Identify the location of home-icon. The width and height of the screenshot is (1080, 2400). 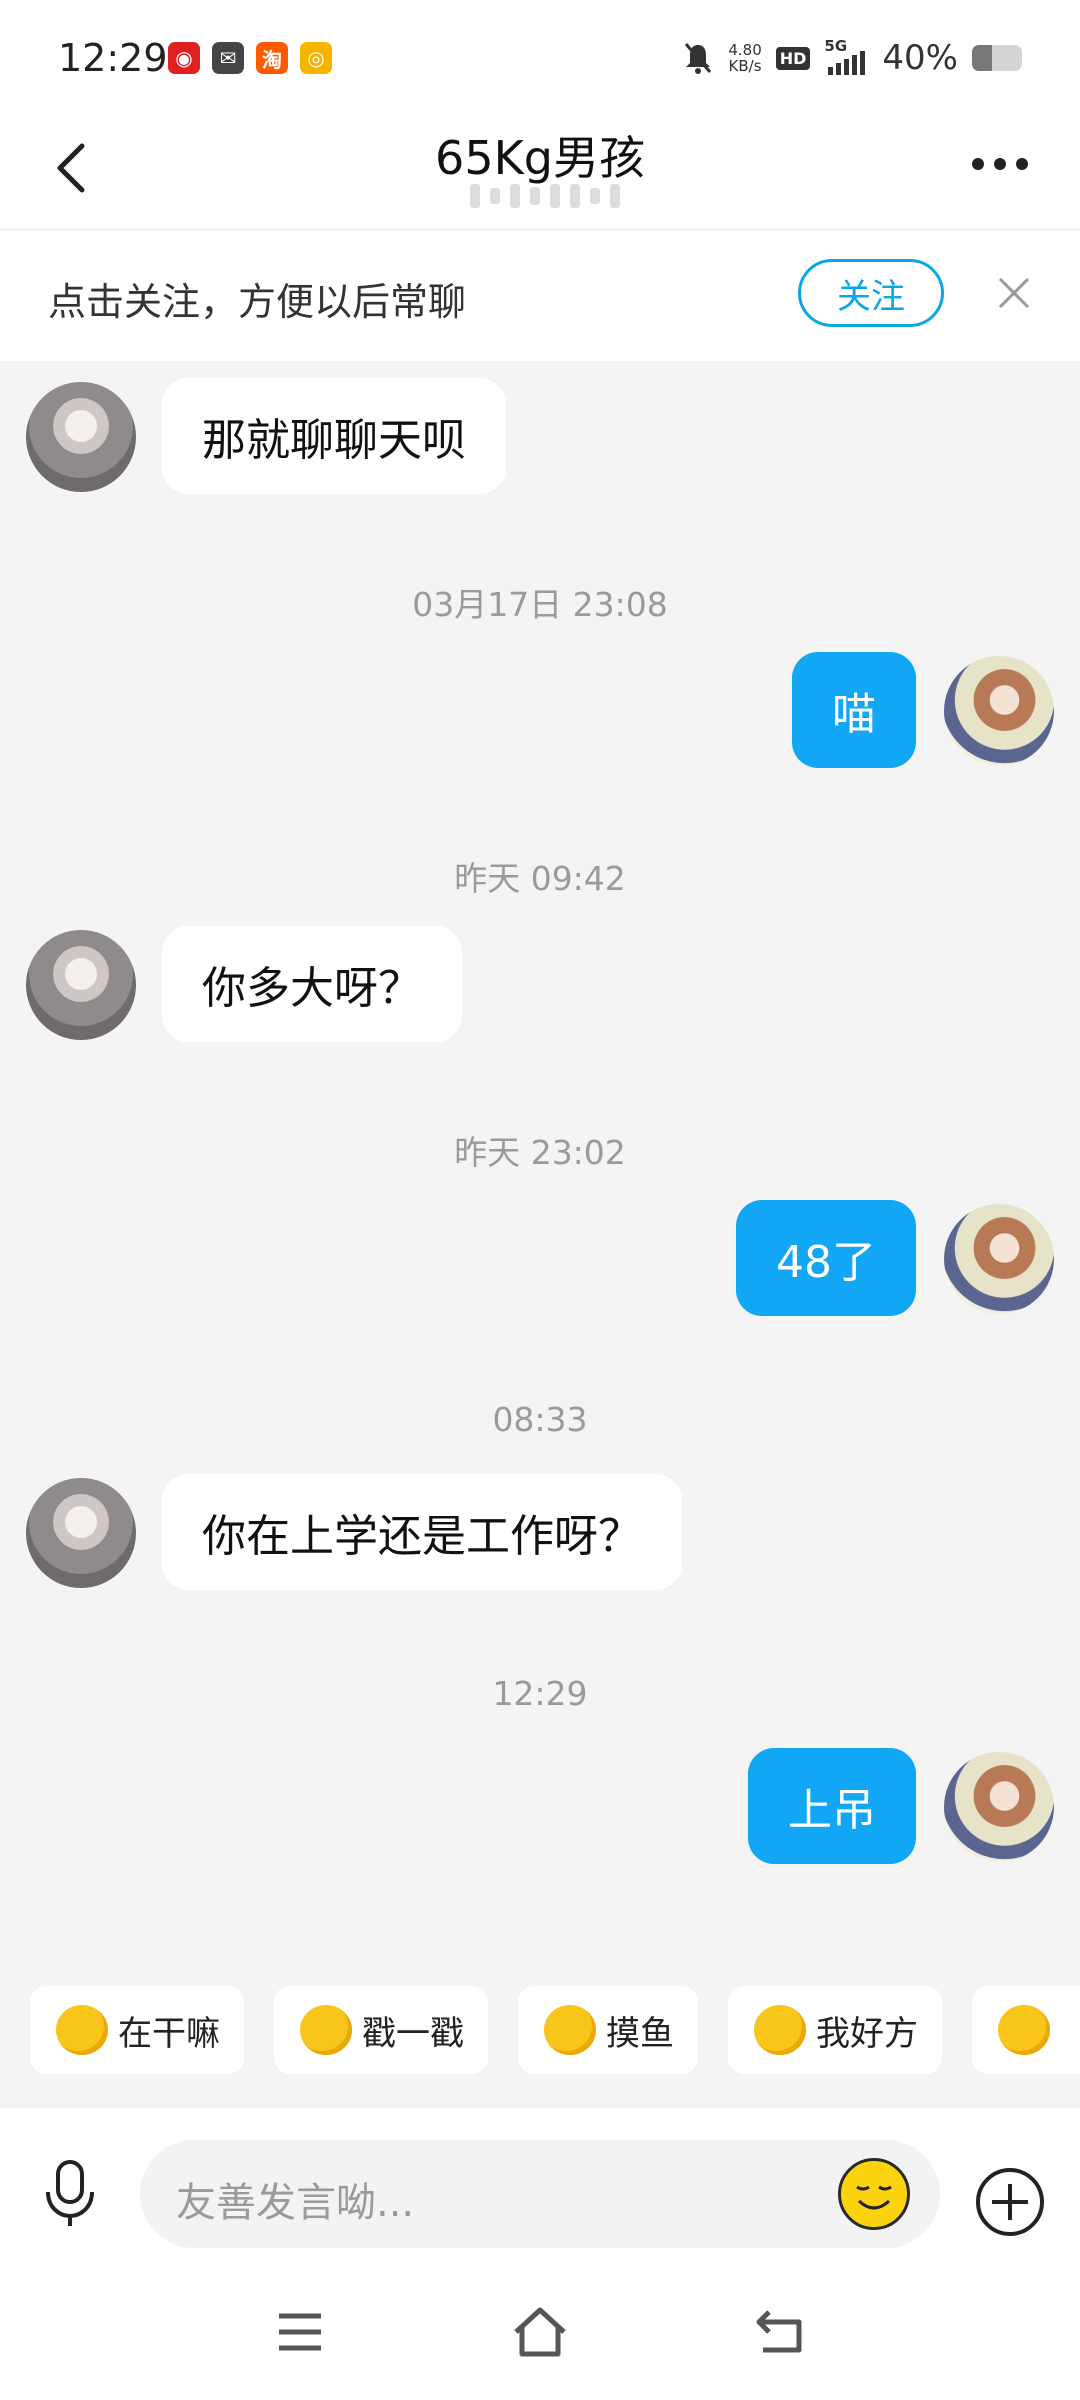
(540, 2332).